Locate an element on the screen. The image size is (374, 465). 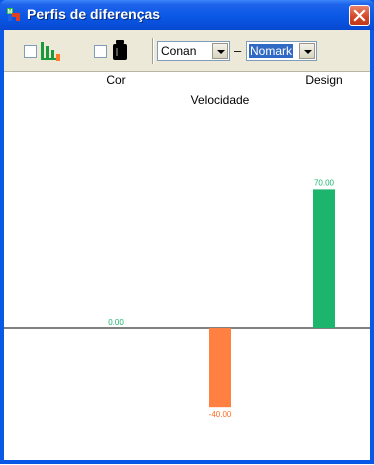
category-label: Design is located at coordinates (323, 80).